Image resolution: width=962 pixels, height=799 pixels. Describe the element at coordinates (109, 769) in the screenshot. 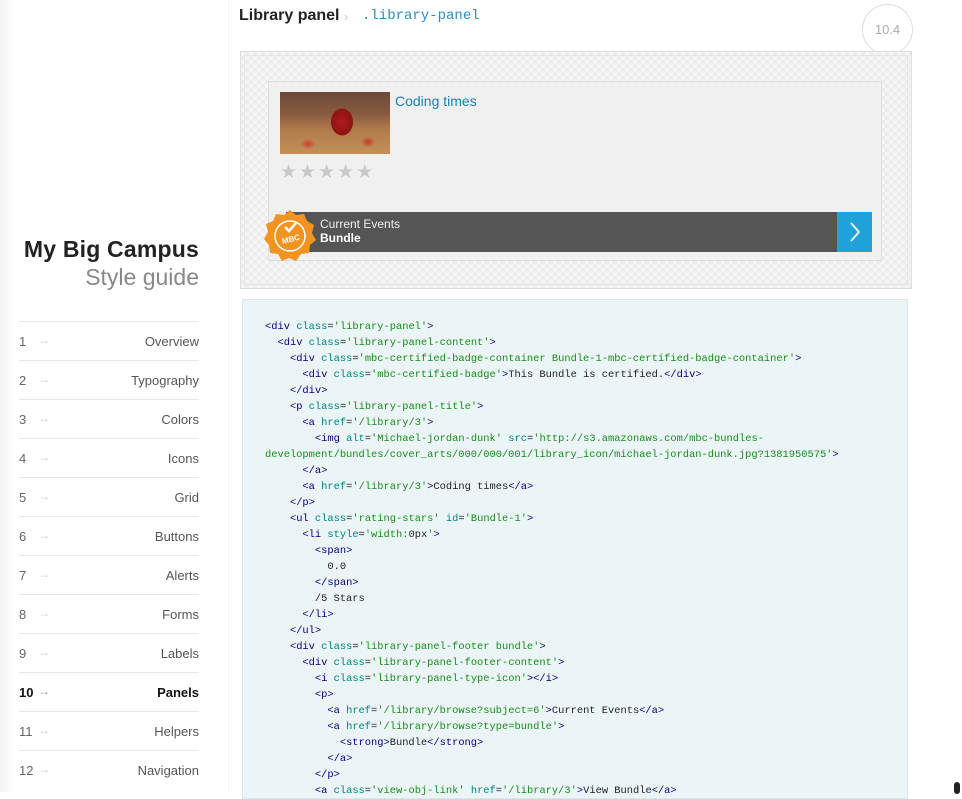

I see `sidebar-item-navigation: 12 → Navigation` at that location.